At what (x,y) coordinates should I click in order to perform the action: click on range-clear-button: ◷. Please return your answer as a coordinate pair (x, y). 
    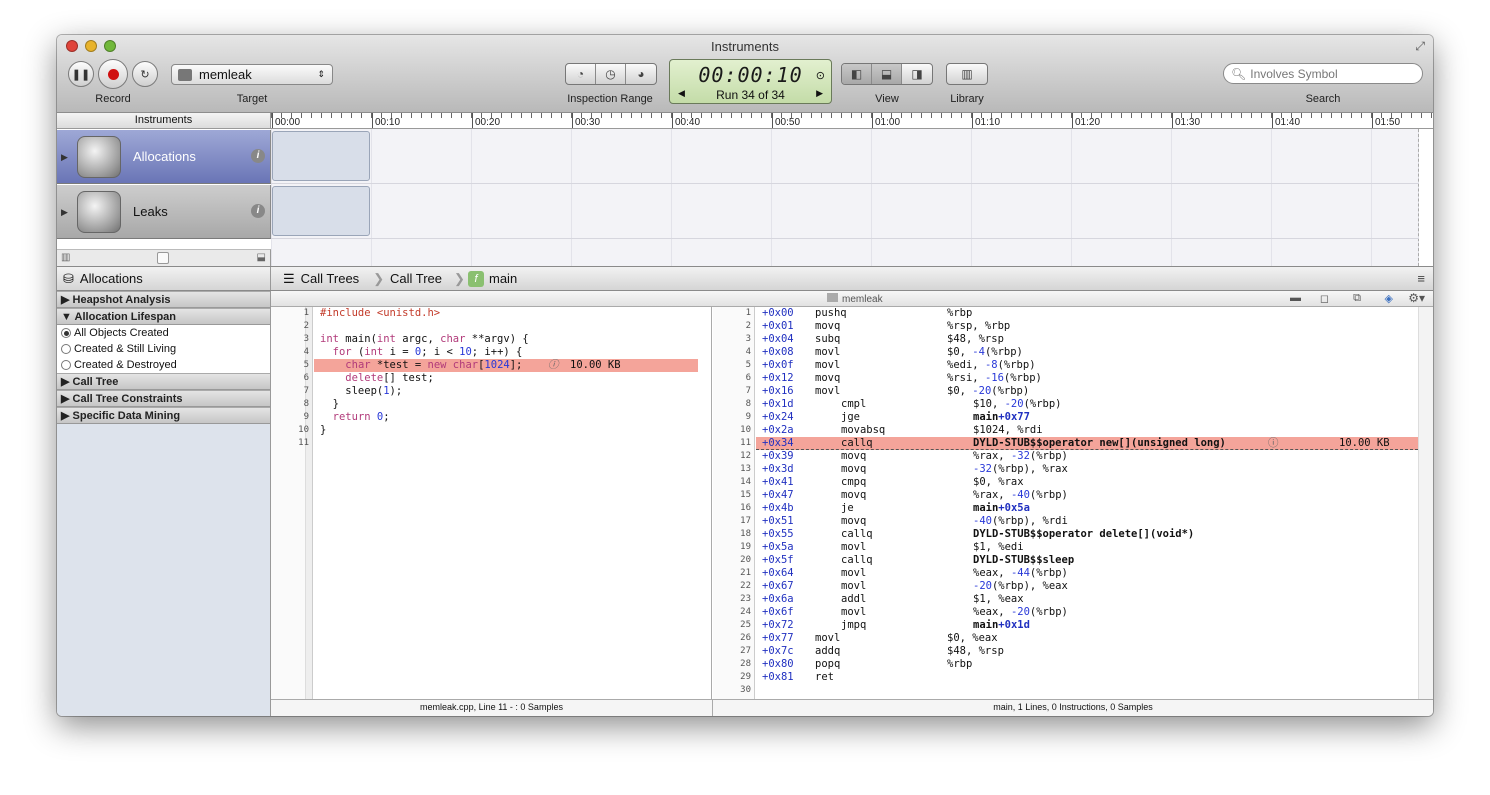
    Looking at the image, I should click on (611, 74).